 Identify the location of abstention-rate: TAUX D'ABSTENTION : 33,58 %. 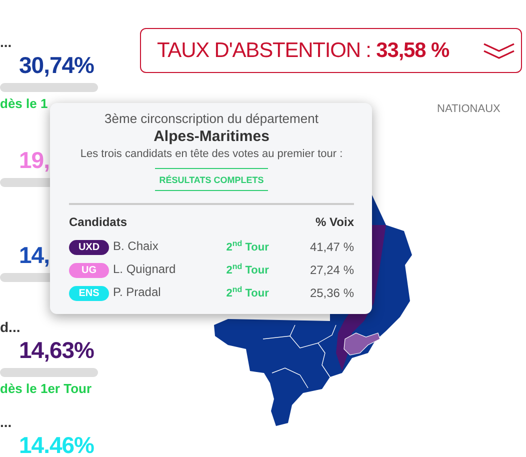
(303, 50).